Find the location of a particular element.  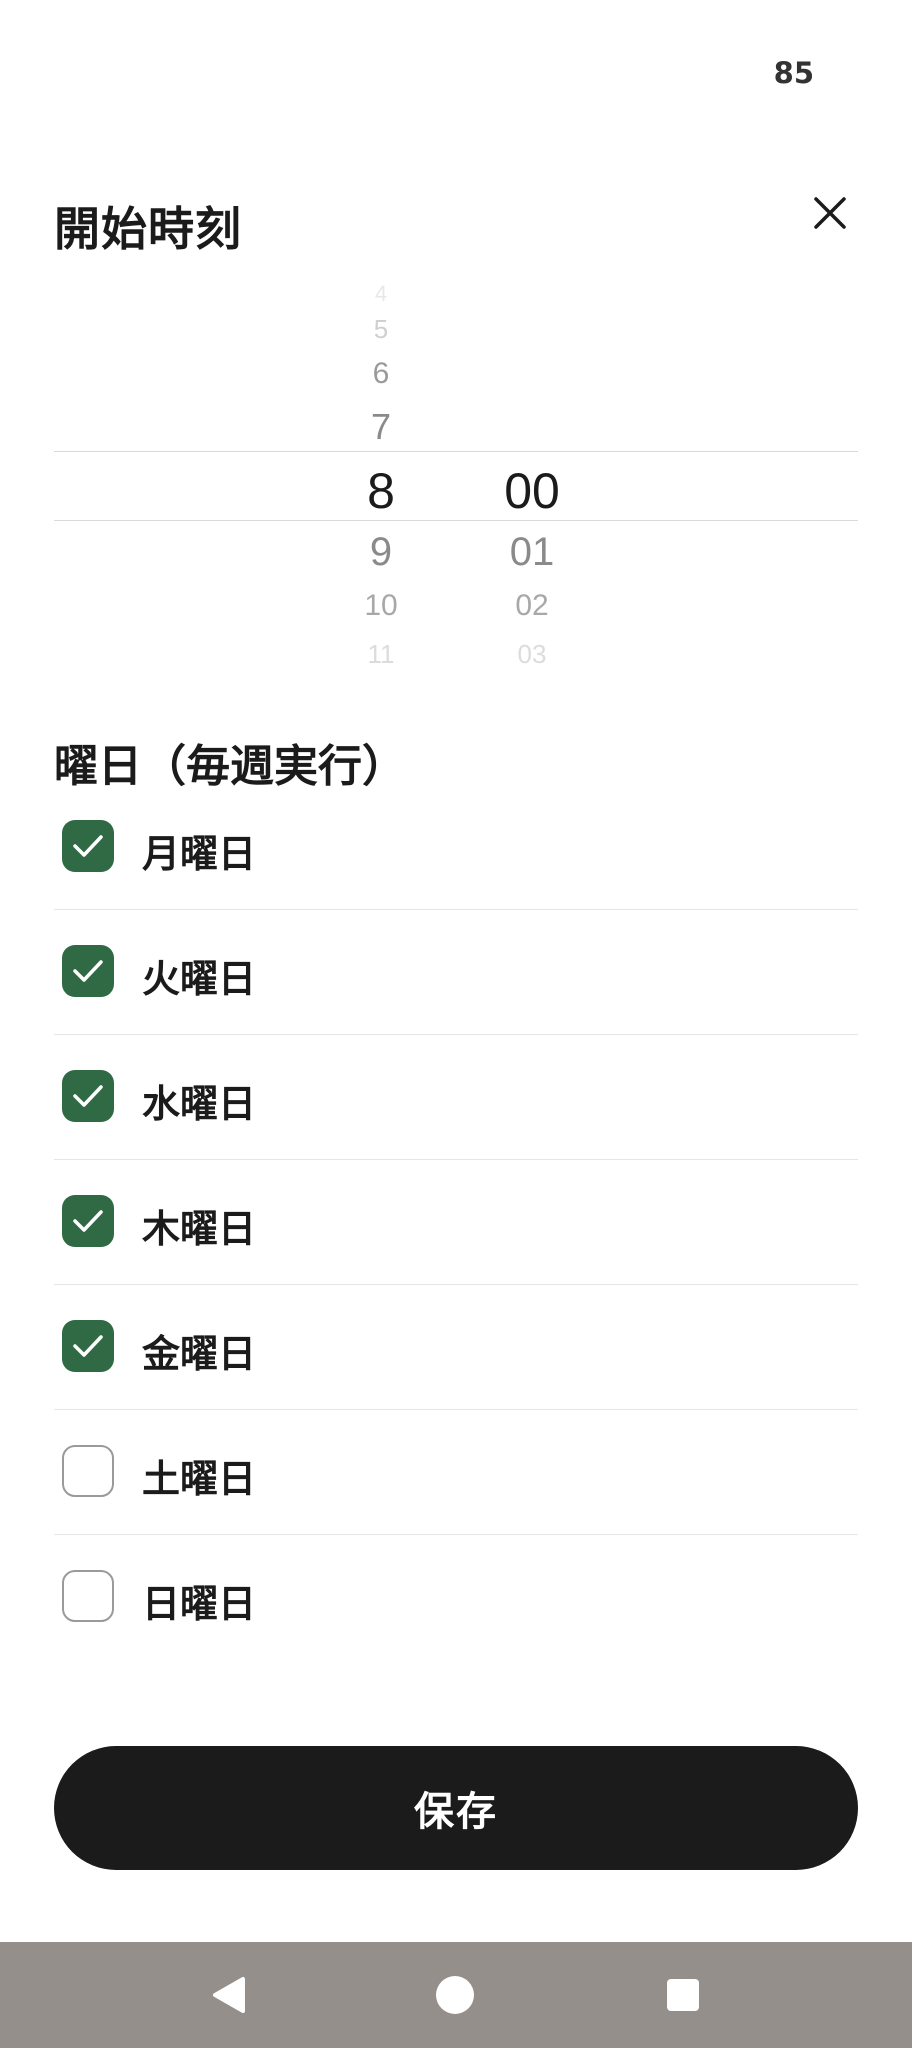

minute-option: 02 is located at coordinates (532, 606).